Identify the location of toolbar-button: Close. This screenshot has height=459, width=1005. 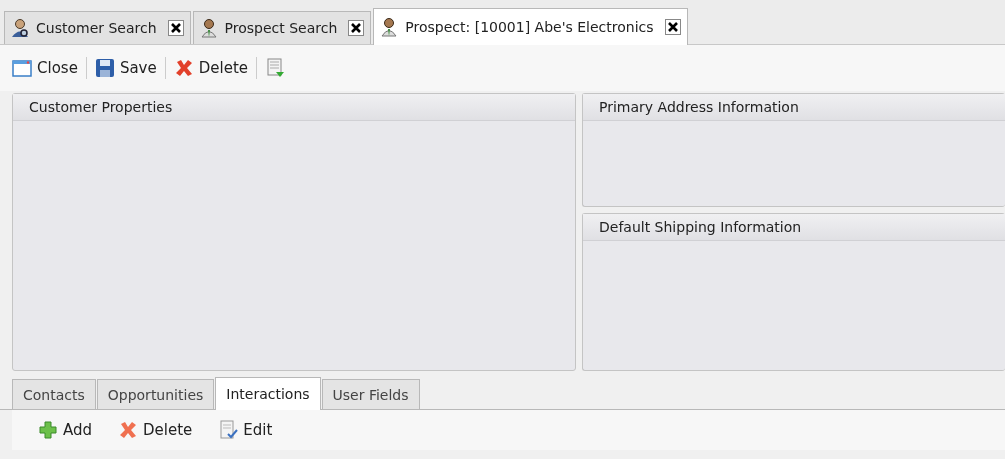
(45, 68).